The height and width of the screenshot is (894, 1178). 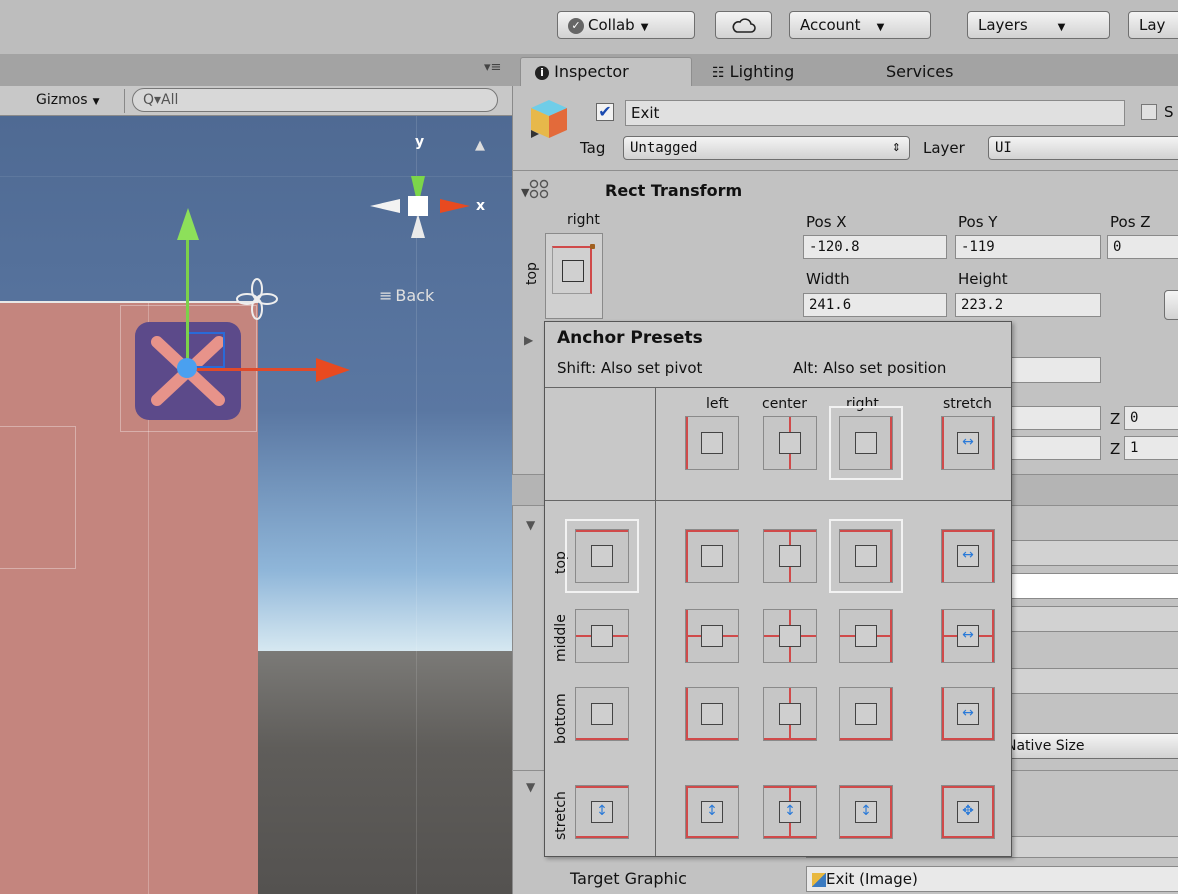 I want to click on anchor-preset-middle-stretch: ↔, so click(x=968, y=636).